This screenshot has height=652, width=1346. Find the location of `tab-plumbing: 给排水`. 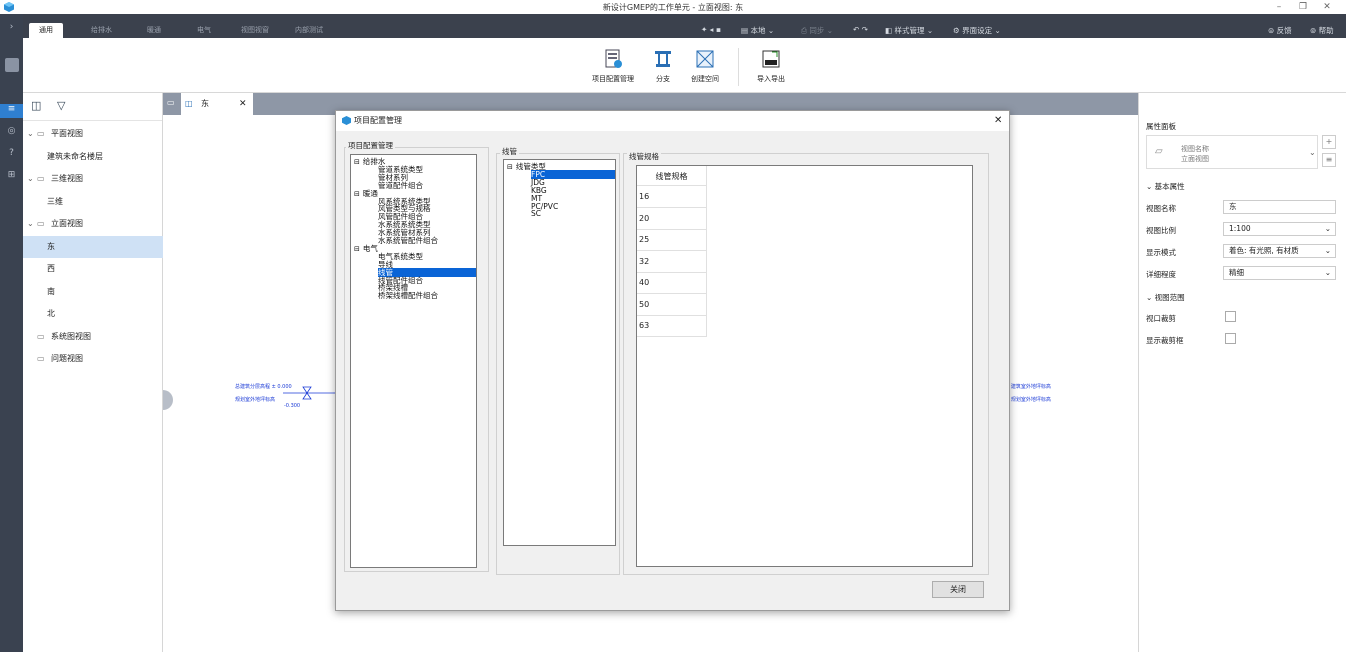

tab-plumbing: 给排水 is located at coordinates (101, 30).